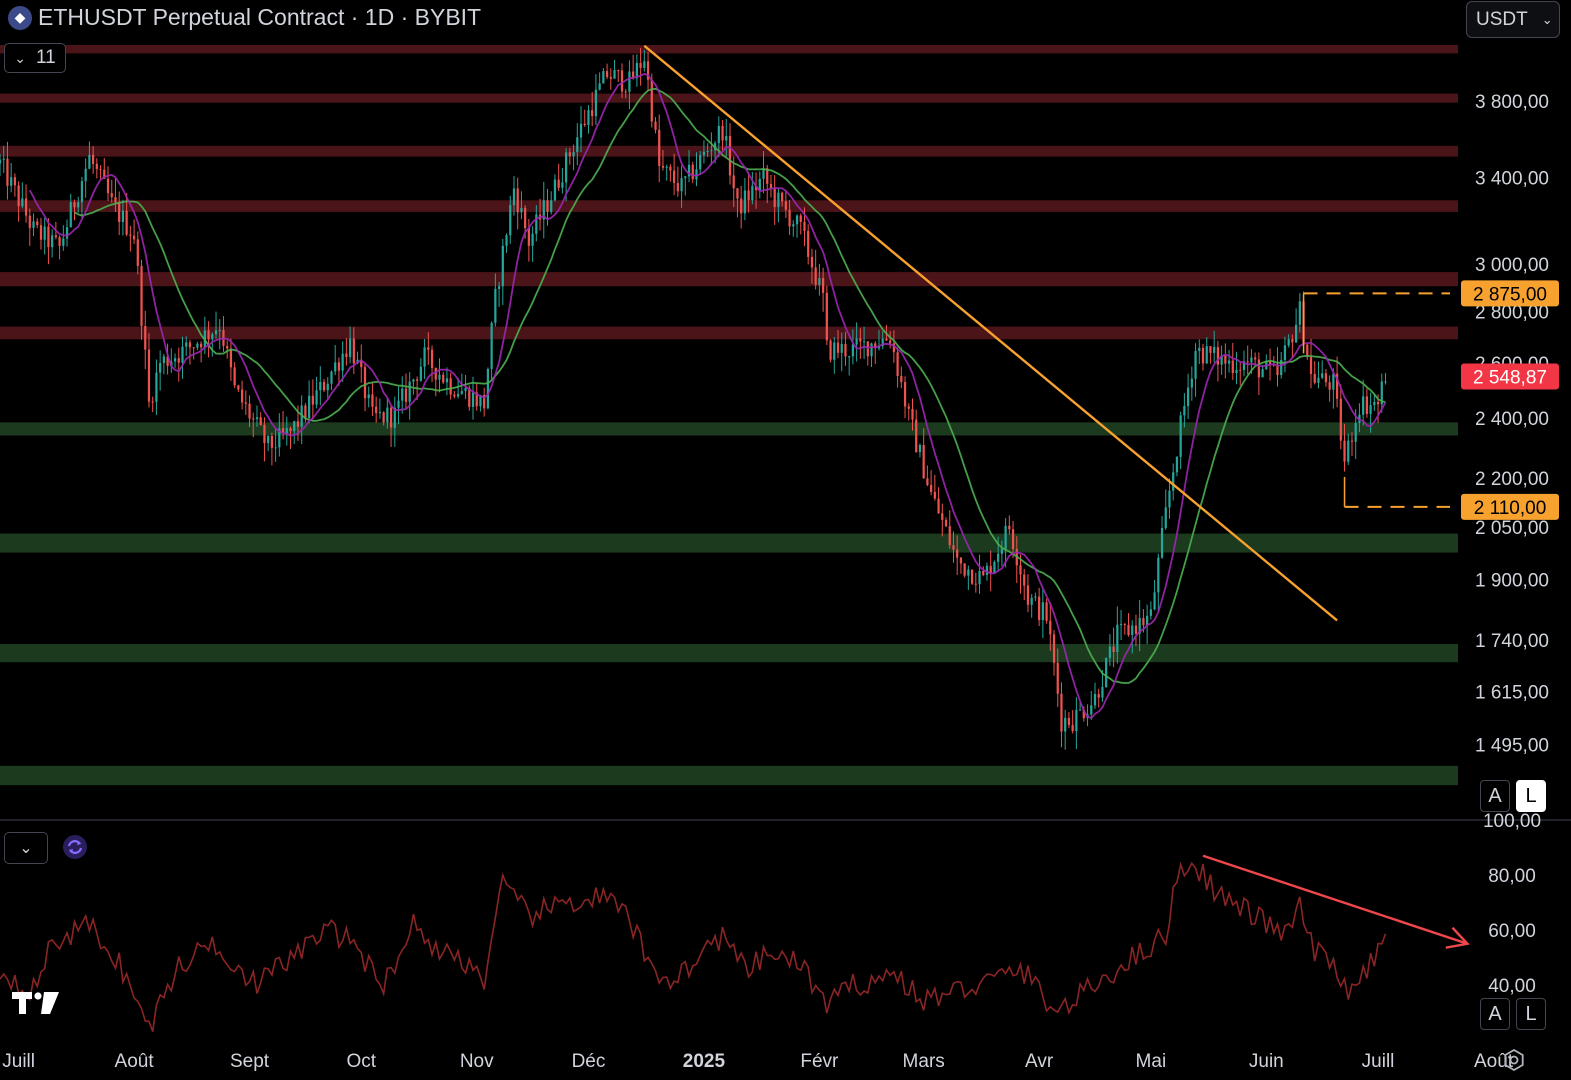  I want to click on rsi-pane-collapse-button: ⌄, so click(26, 848).